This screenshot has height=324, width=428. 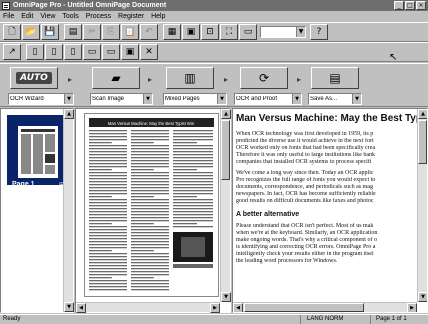 I want to click on export-icon: ▤, so click(x=335, y=78).